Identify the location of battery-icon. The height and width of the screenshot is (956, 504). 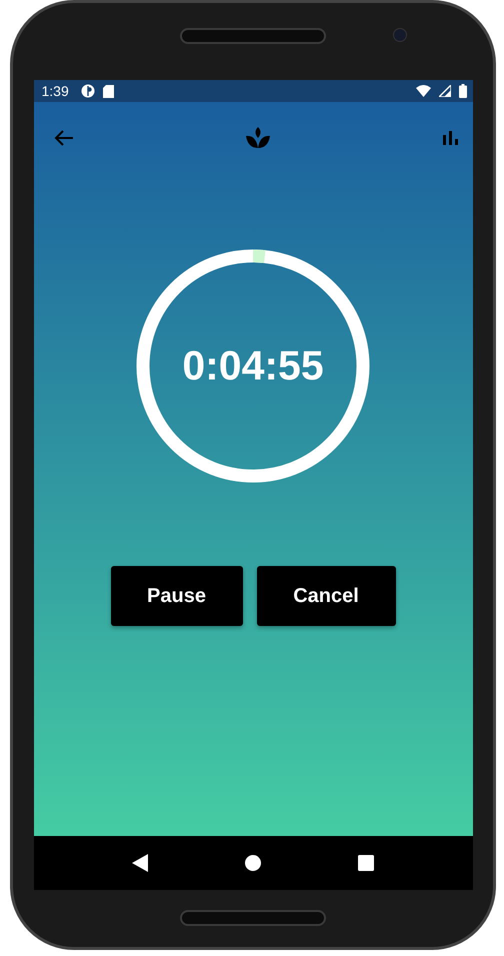
(462, 91).